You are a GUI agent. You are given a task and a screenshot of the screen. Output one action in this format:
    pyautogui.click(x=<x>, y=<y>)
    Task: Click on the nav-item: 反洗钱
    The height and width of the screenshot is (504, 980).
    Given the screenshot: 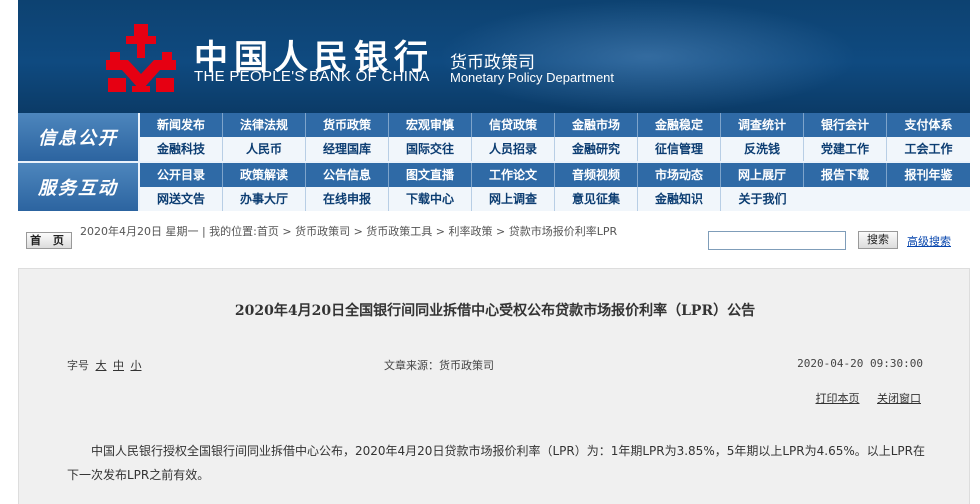 What is the action you would take?
    pyautogui.click(x=762, y=149)
    